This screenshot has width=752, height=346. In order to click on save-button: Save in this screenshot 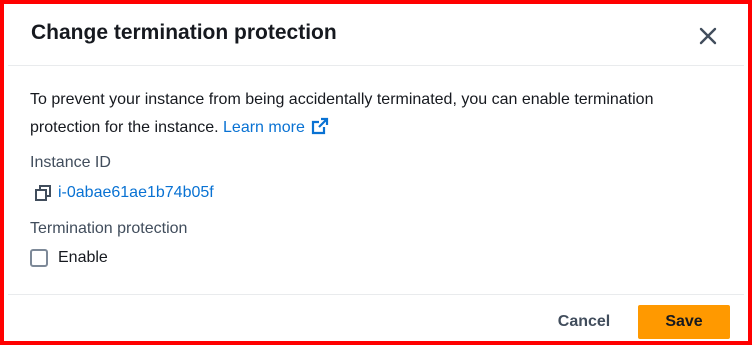, I will do `click(684, 322)`.